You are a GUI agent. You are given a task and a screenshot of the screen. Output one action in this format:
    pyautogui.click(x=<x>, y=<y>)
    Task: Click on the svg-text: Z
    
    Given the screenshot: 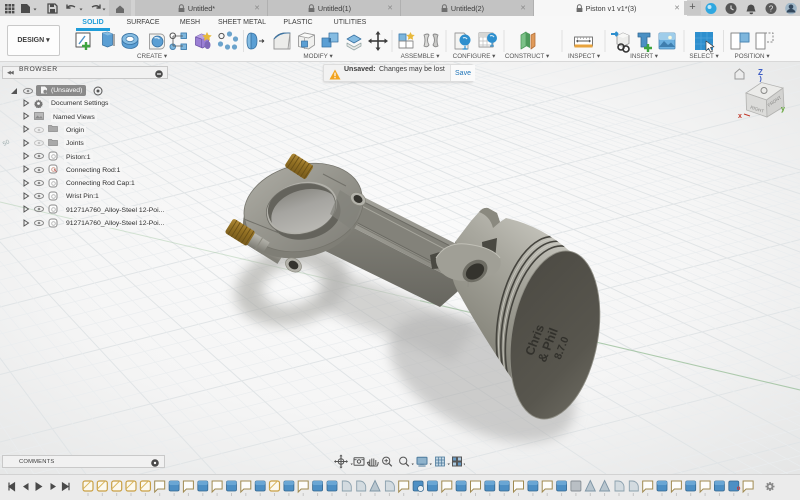 What is the action you would take?
    pyautogui.click(x=760, y=72)
    